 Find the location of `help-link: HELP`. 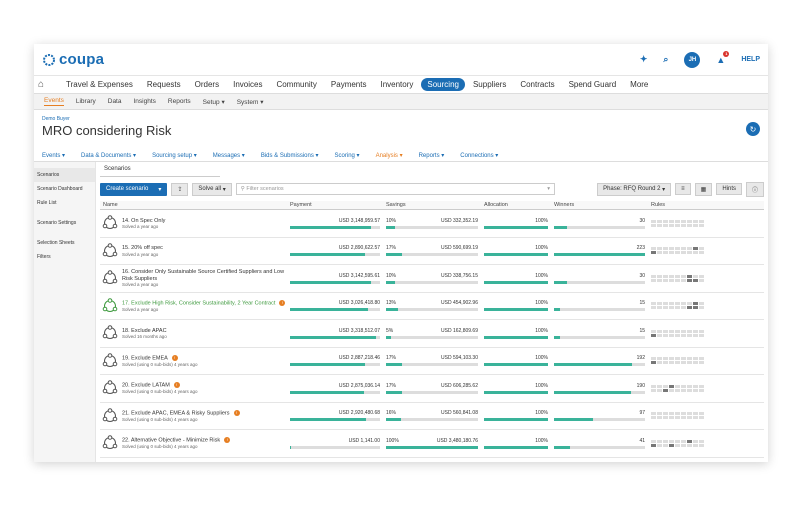

help-link: HELP is located at coordinates (750, 59).